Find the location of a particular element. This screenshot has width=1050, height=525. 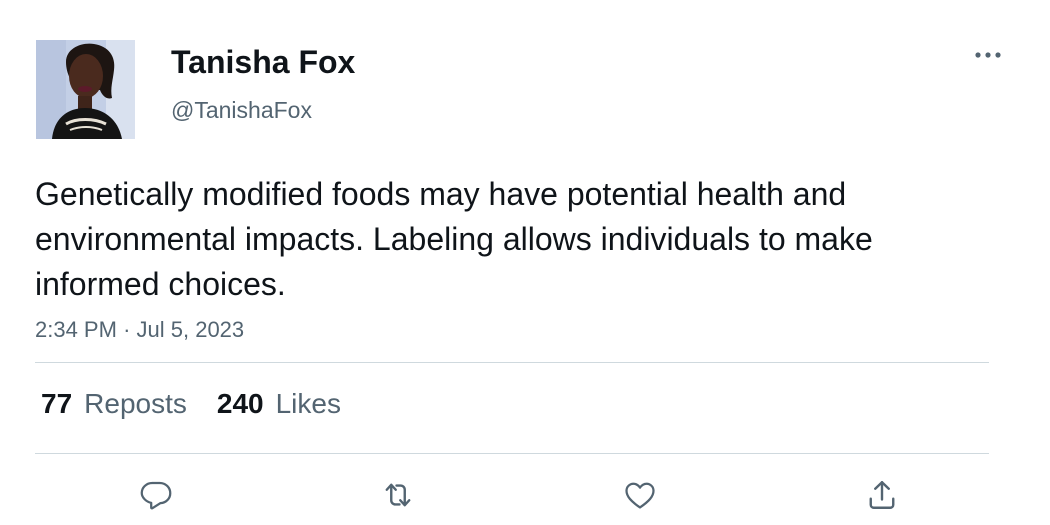

reposts-label: Reposts is located at coordinates (135, 403).